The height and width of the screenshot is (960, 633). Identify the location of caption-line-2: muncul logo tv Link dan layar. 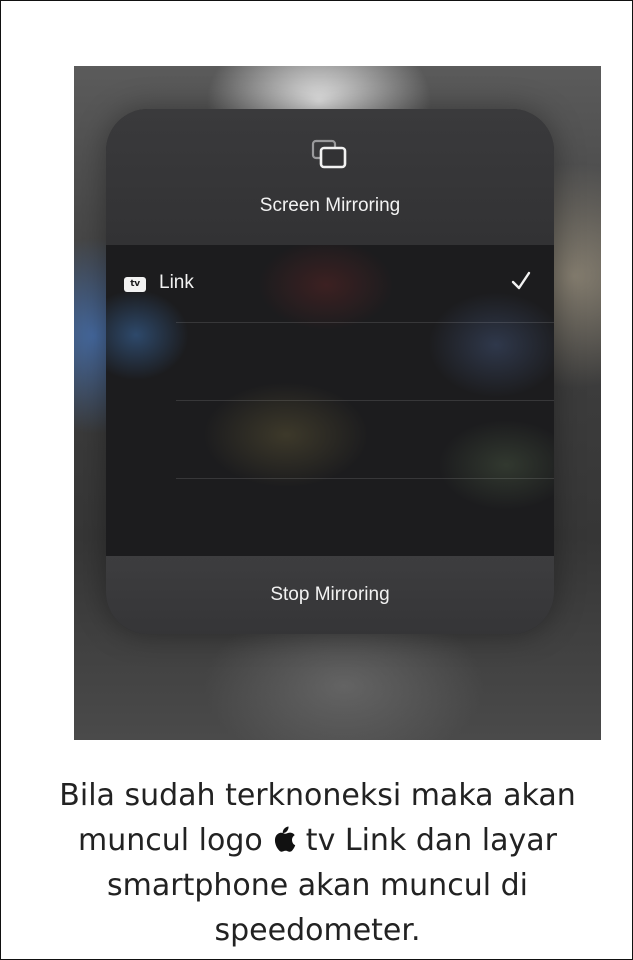
(317, 840).